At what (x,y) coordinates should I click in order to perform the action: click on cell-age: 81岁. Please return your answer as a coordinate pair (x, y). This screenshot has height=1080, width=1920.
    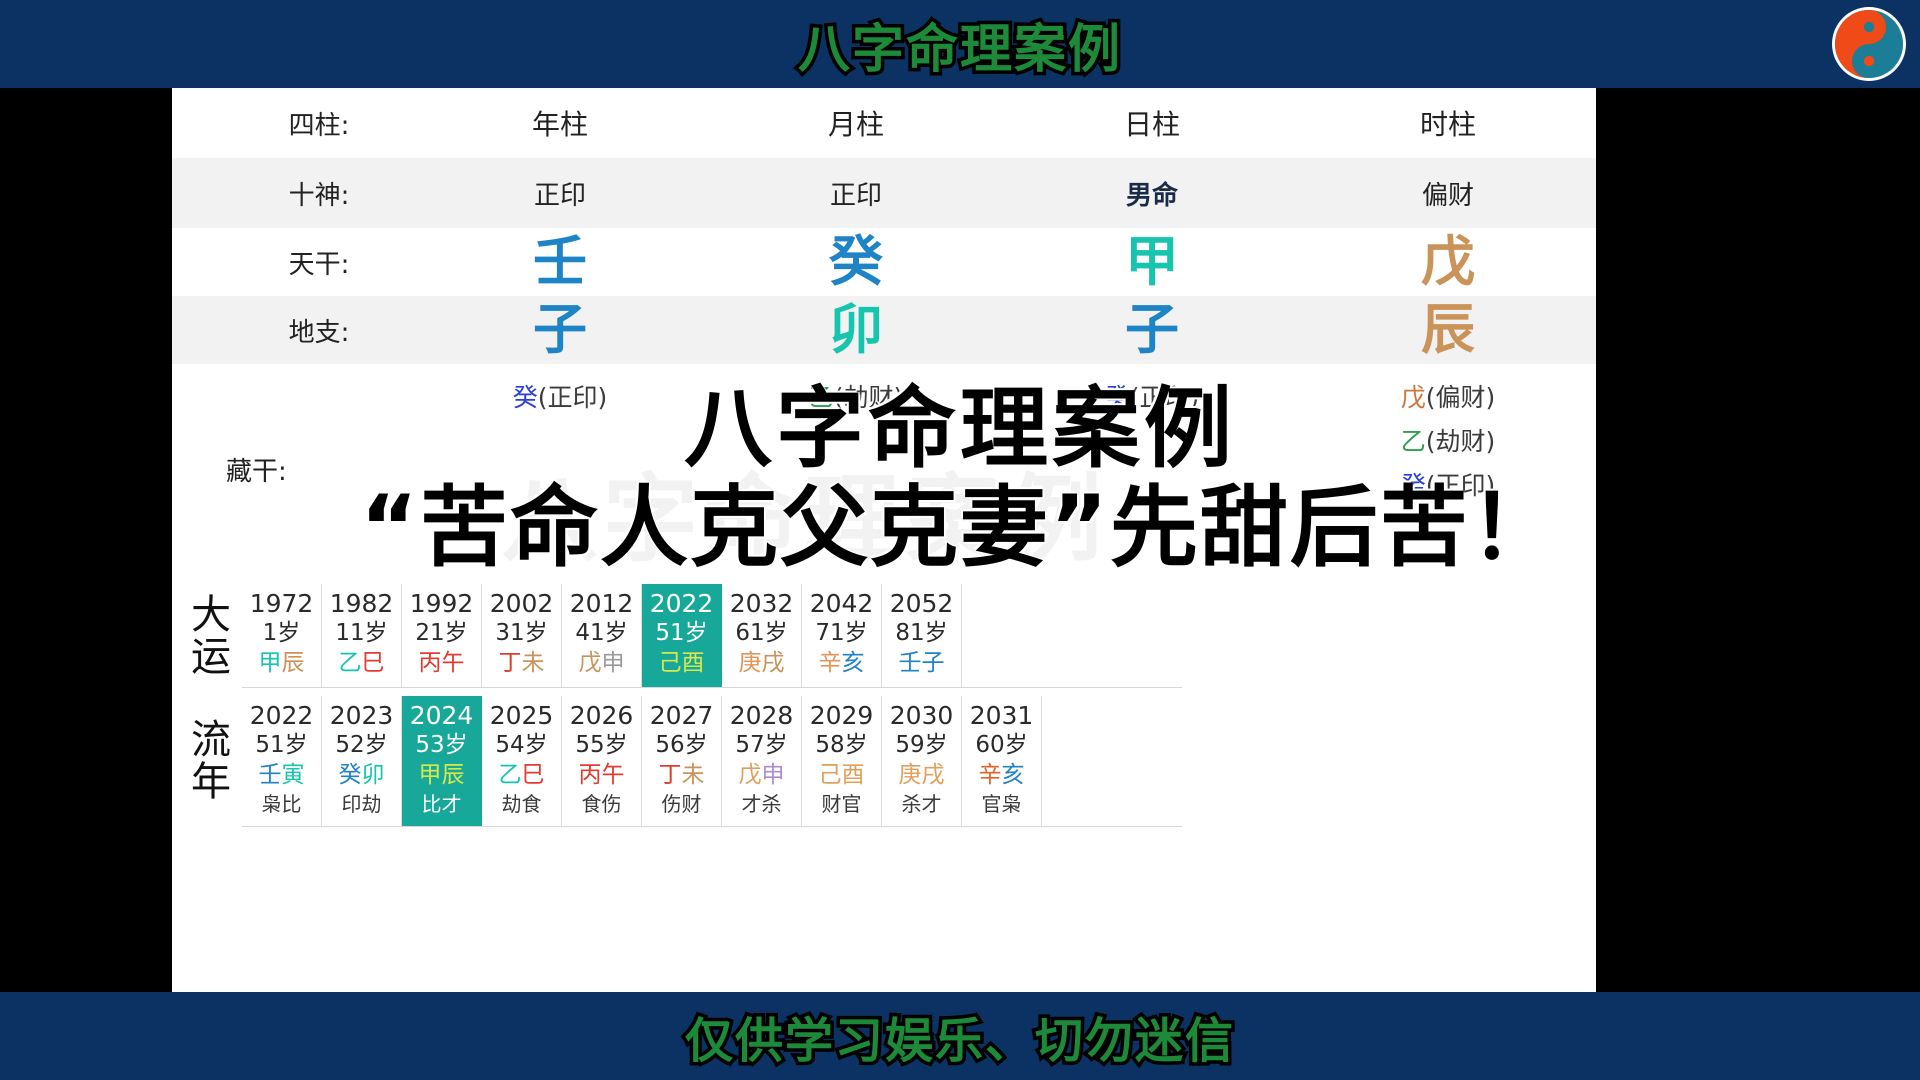
    Looking at the image, I should click on (921, 633).